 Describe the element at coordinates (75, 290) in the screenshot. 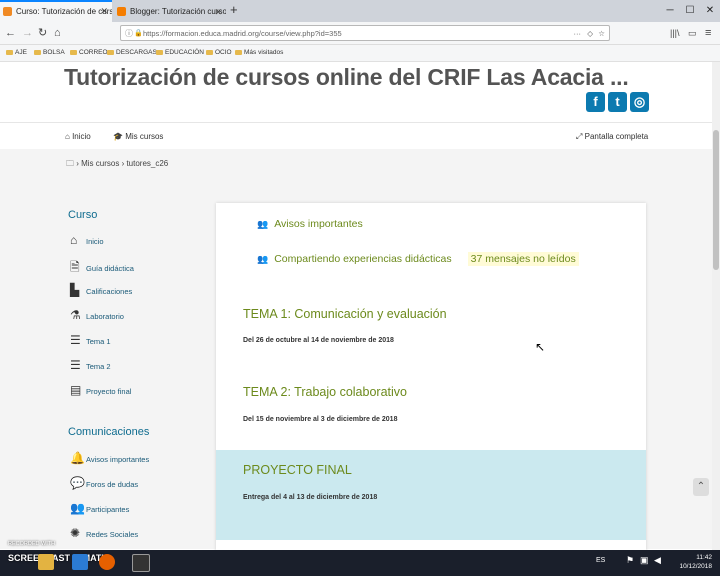

I see `chart-icon: ▙` at that location.